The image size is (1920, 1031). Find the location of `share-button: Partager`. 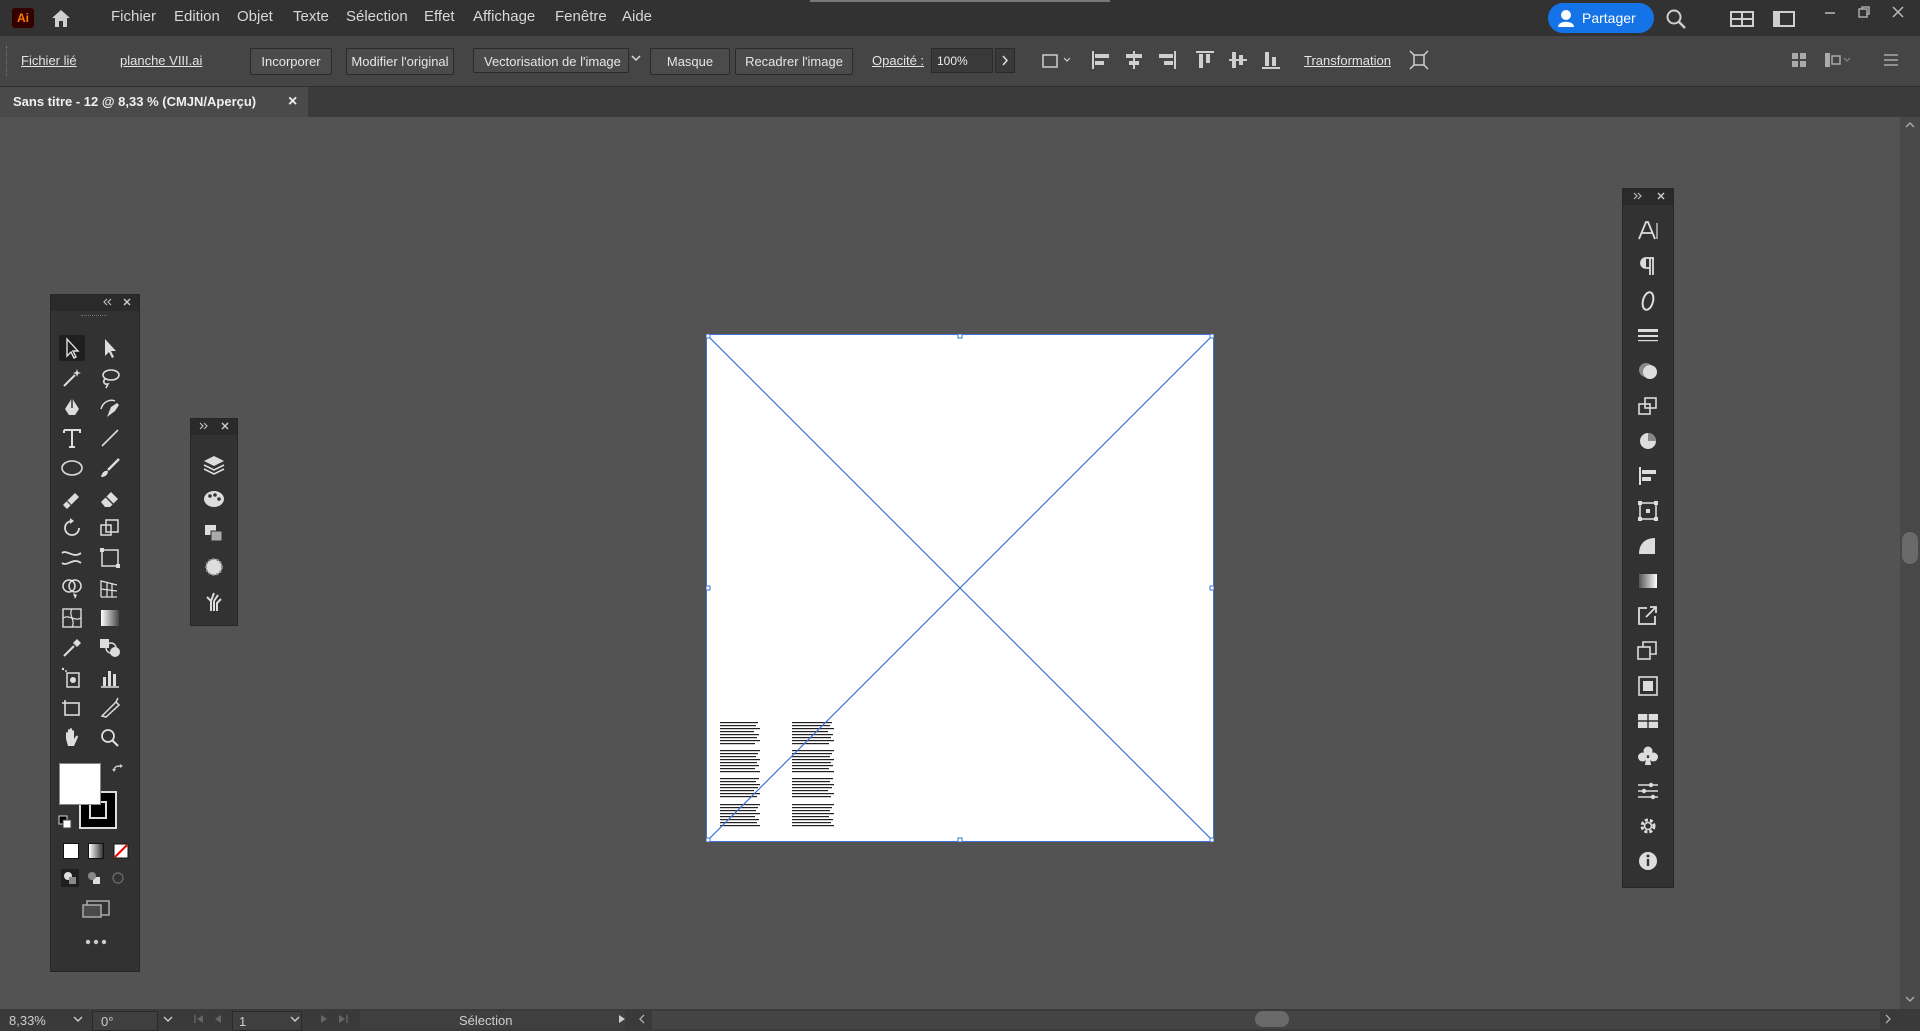

share-button: Partager is located at coordinates (1601, 18).